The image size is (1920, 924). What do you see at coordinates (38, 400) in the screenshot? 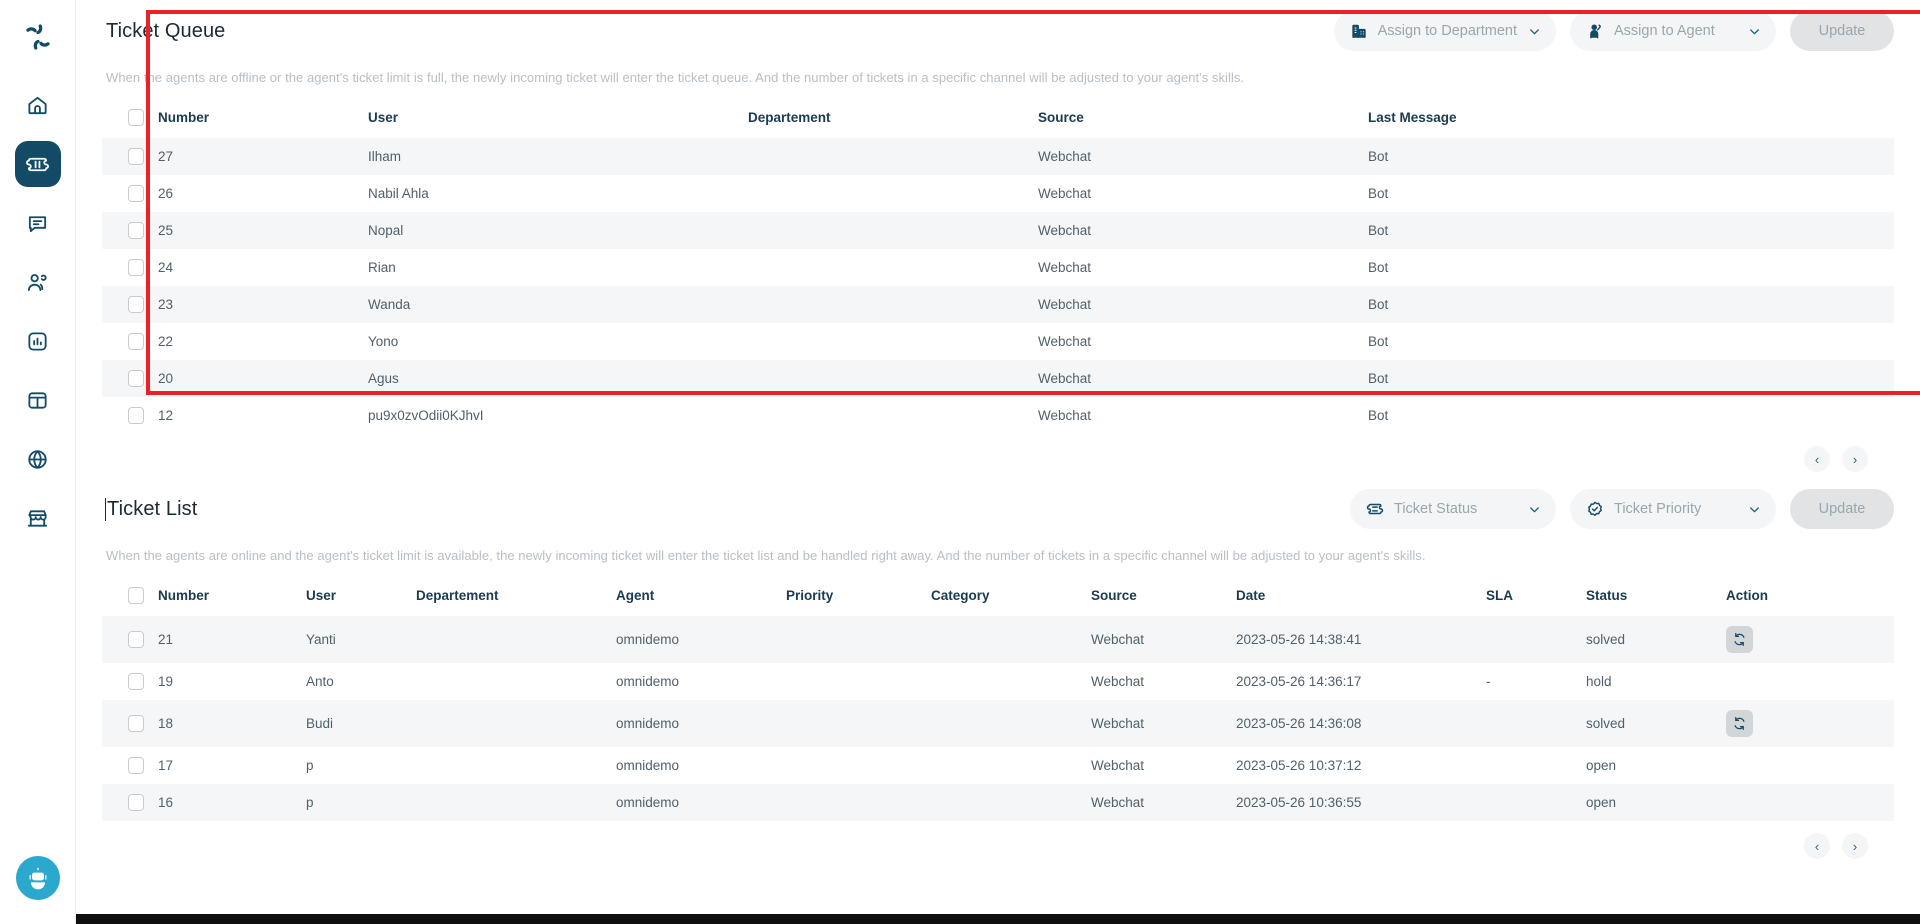
I see `sidebar-item-boxes` at bounding box center [38, 400].